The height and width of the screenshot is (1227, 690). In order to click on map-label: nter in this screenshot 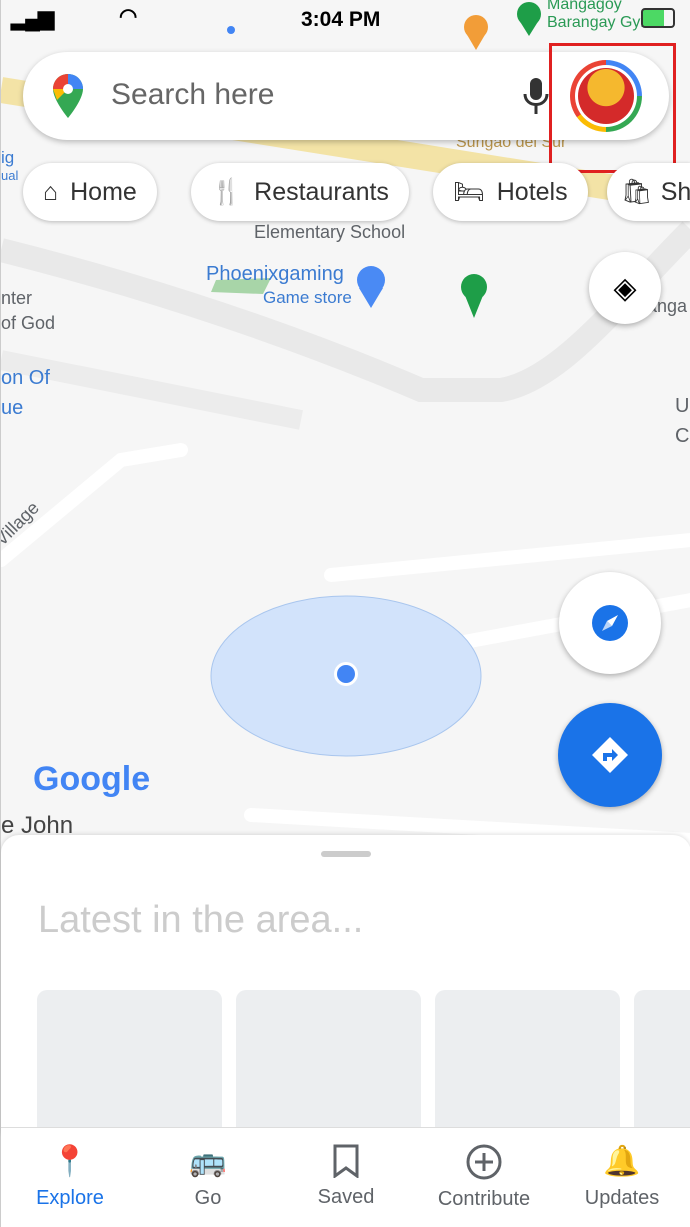, I will do `click(17, 298)`.